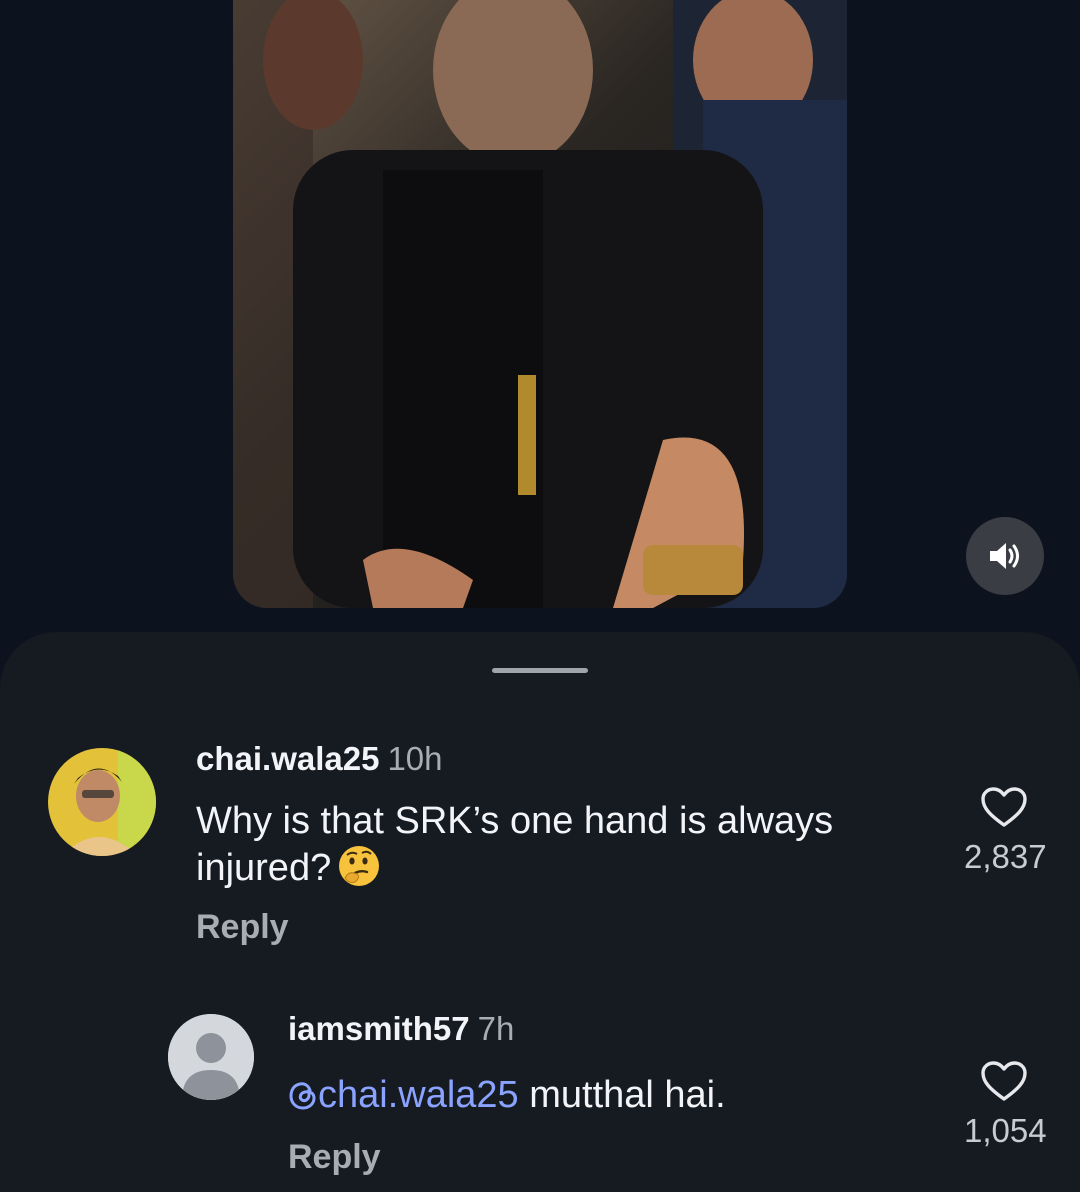 The image size is (1080, 1192). I want to click on mute-button, so click(1005, 556).